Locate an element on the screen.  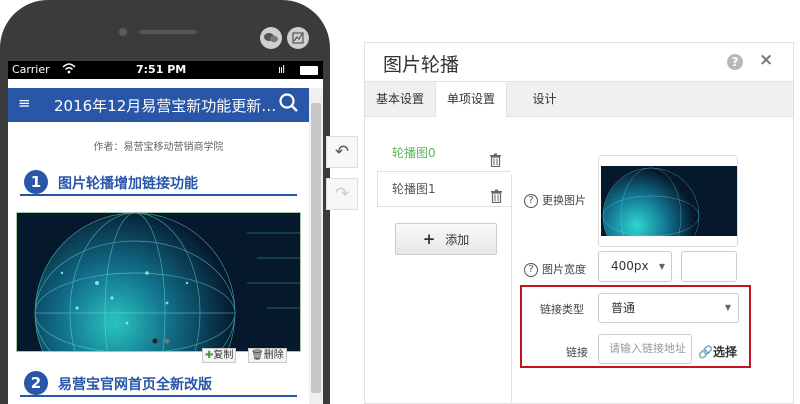
link-settings-highlight: 链接类型 普通 ▼ 链接 请输入链接地址 🔗选择 is located at coordinates (635, 326).